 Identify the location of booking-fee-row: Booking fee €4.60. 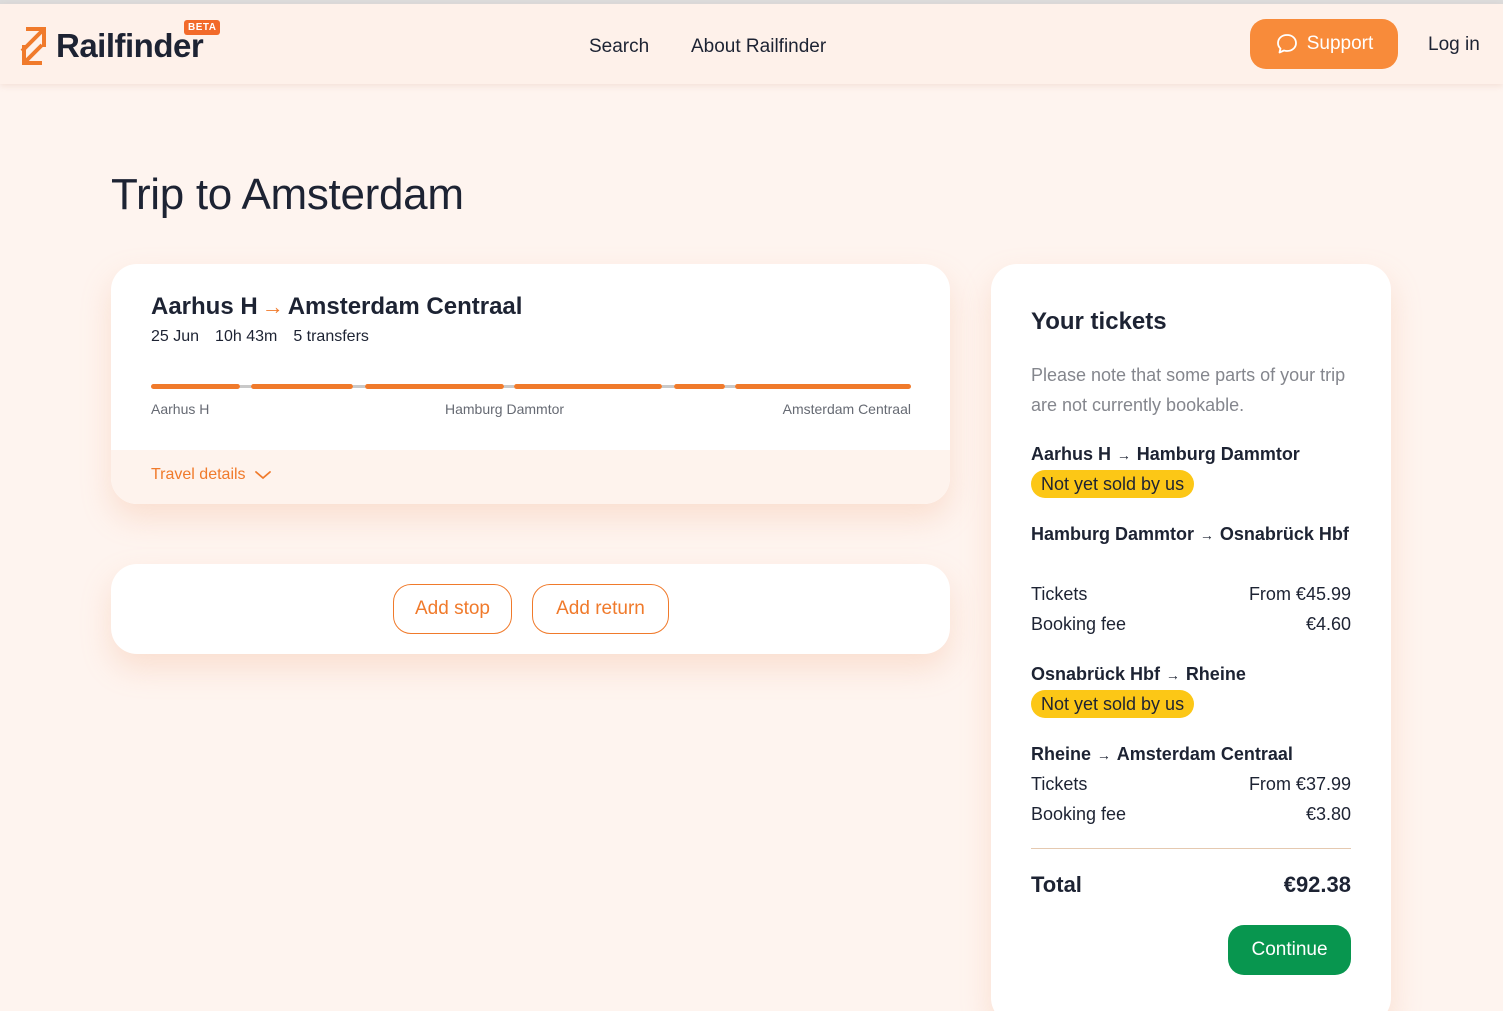
(1191, 624).